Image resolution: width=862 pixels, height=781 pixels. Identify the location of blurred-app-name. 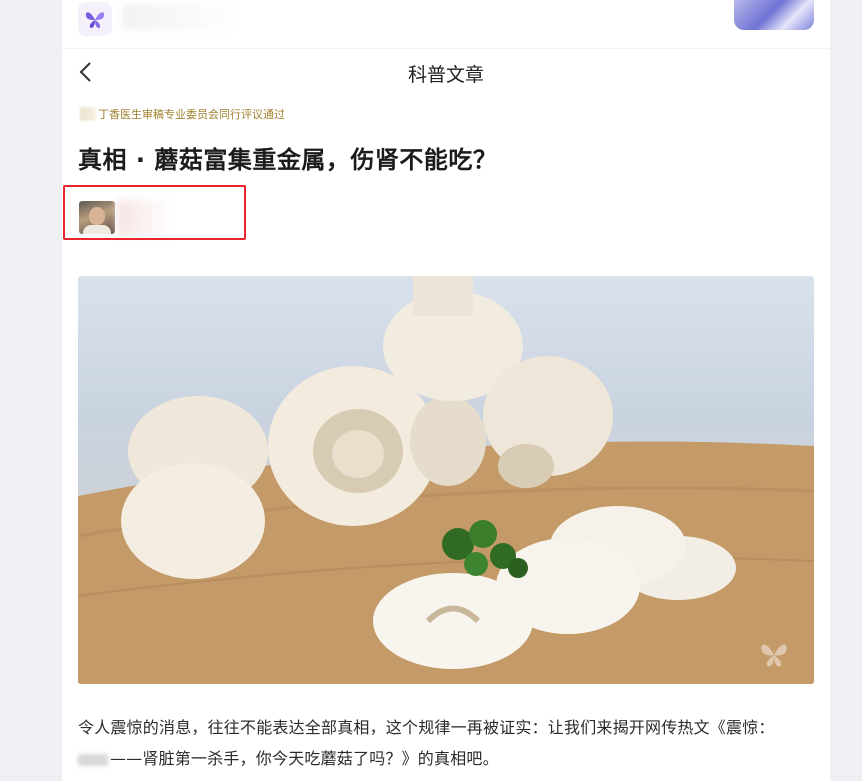
(182, 17).